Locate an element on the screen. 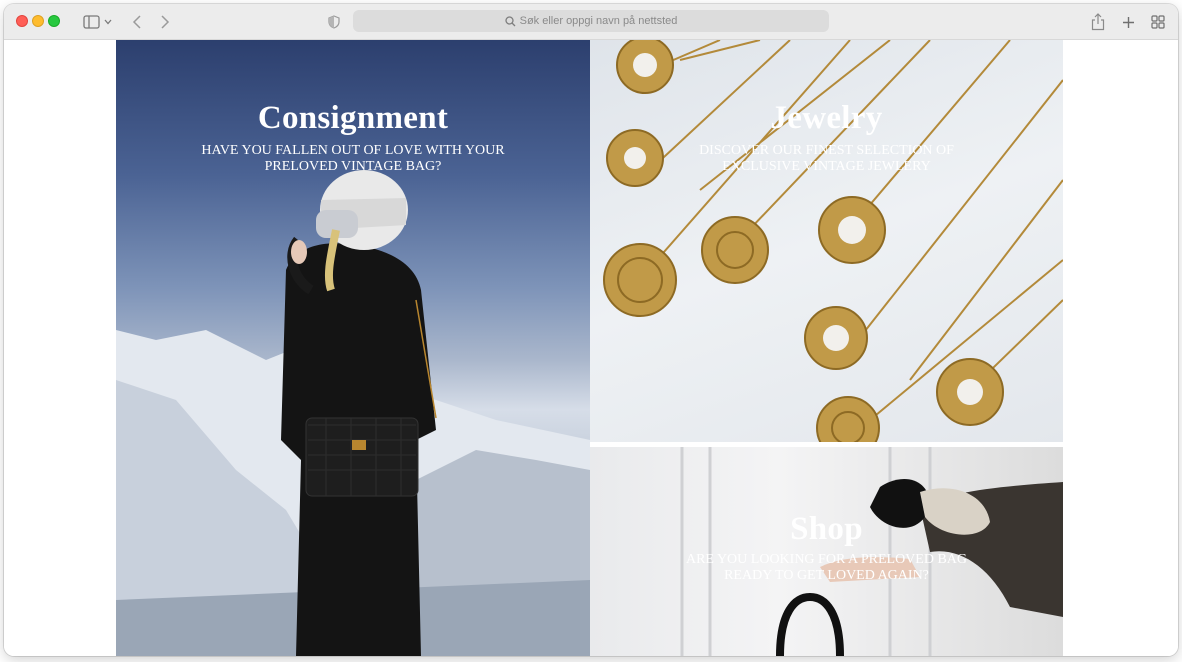 The width and height of the screenshot is (1182, 662). fullscreen-window-button is located at coordinates (54, 21).